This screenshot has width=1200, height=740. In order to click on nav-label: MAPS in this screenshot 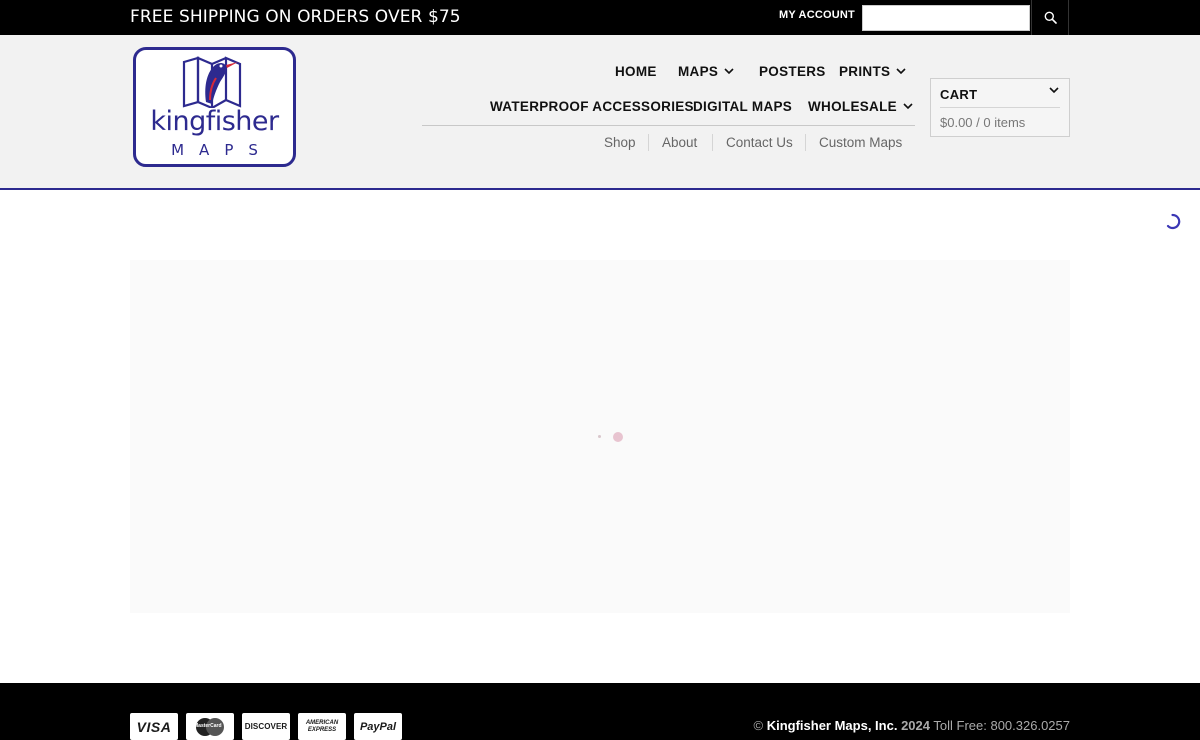, I will do `click(698, 71)`.